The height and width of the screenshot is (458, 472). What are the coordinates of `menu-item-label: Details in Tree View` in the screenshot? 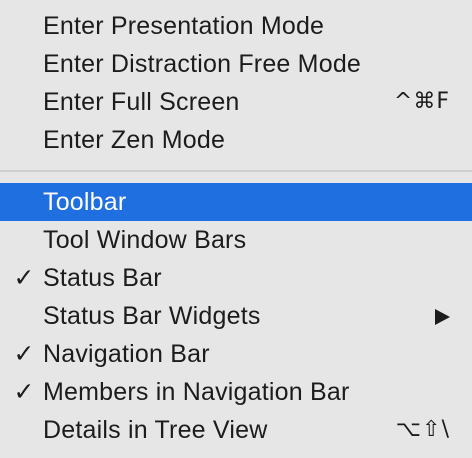 It's located at (155, 430).